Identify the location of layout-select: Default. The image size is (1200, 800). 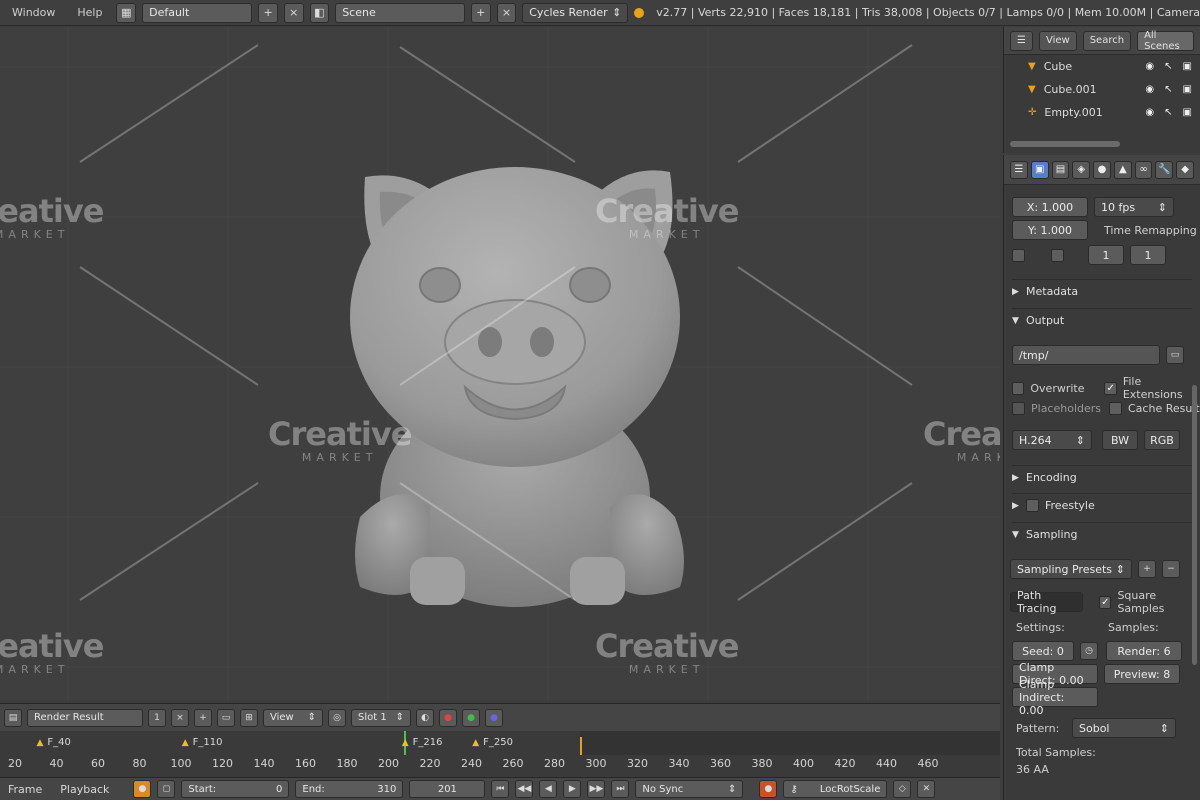
(197, 12).